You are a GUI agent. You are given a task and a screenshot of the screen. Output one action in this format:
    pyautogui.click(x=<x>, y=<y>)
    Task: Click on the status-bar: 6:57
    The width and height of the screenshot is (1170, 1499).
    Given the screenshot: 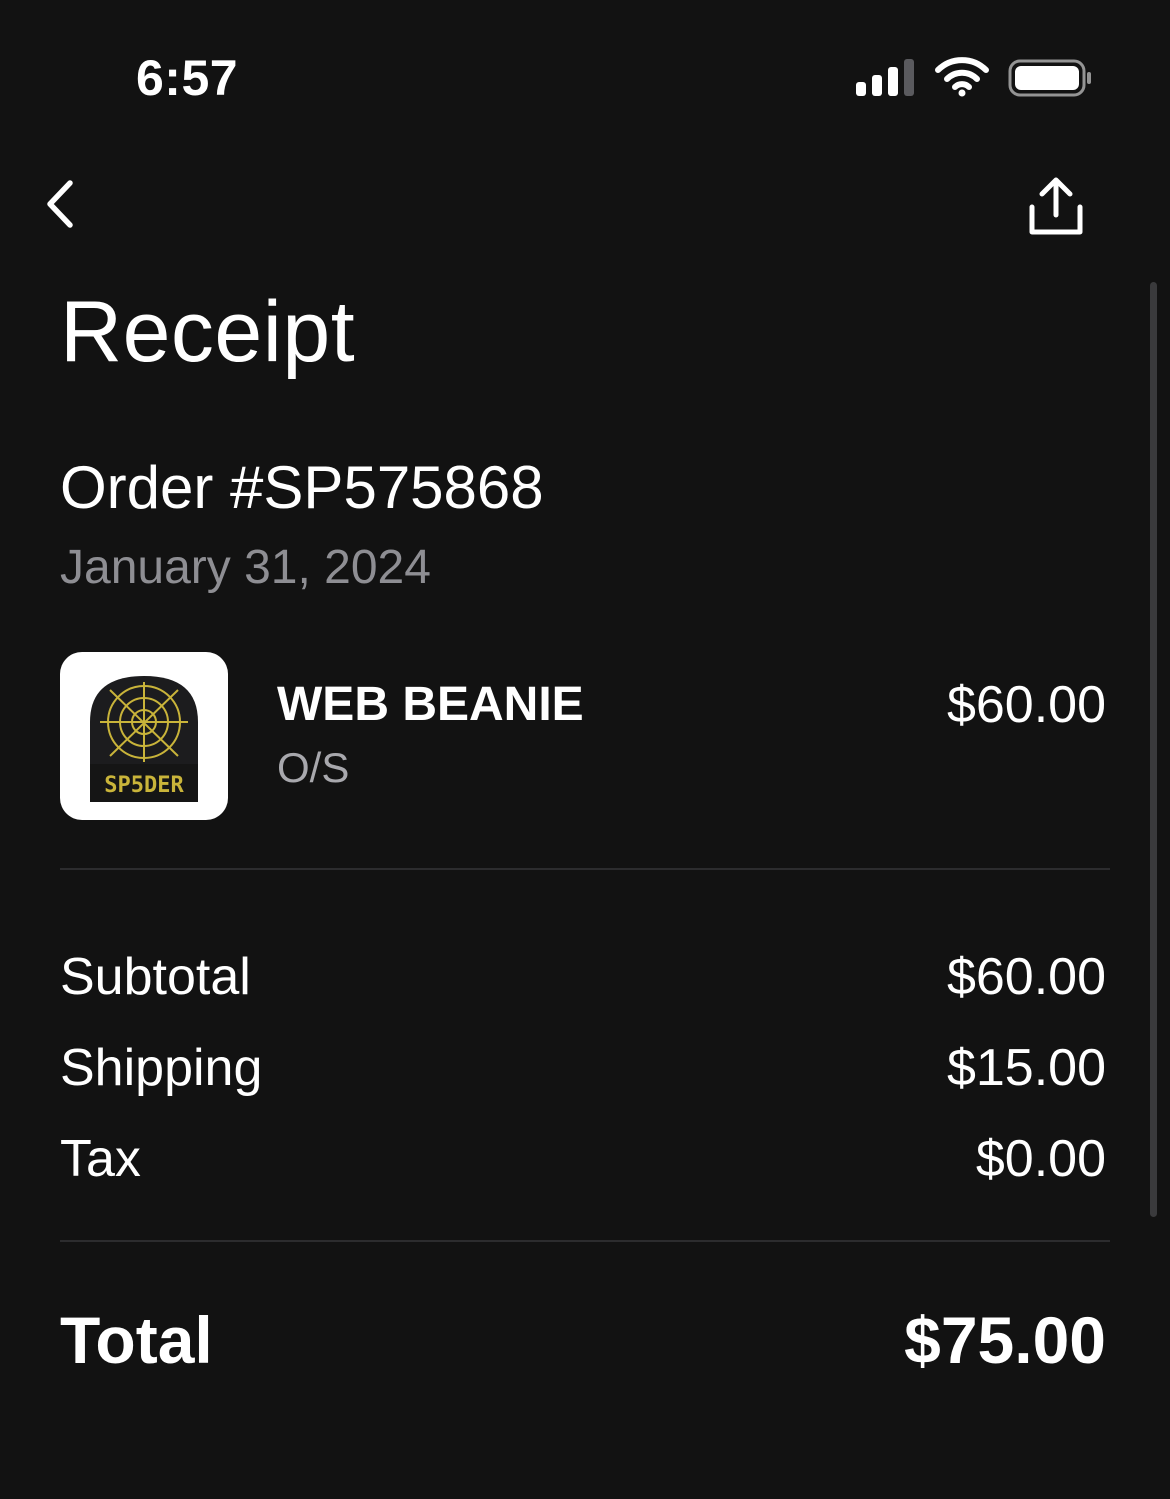 What is the action you would take?
    pyautogui.click(x=585, y=75)
    